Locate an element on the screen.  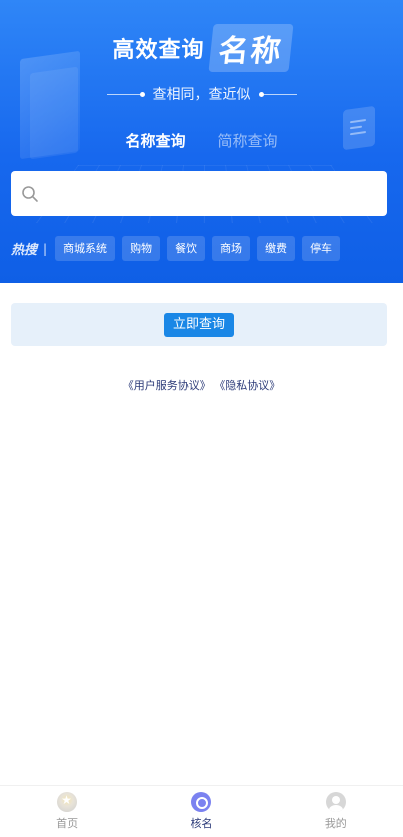
hot-tag: 商场 is located at coordinates (231, 248).